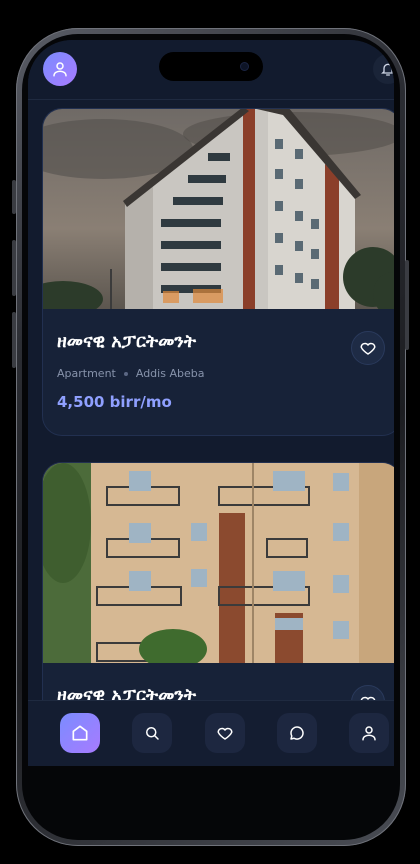 The width and height of the screenshot is (420, 864). I want to click on action-button, so click(14, 197).